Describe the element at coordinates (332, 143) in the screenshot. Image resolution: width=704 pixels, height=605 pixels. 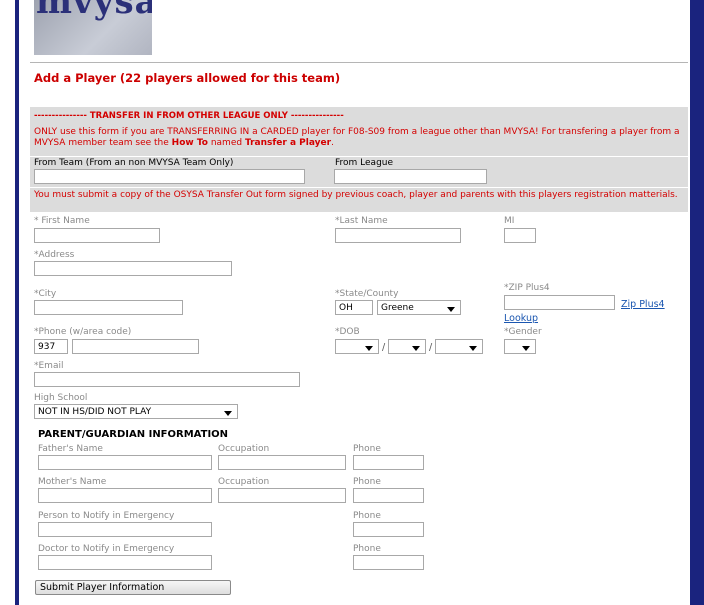
I see `transfer-notice-end: .` at that location.